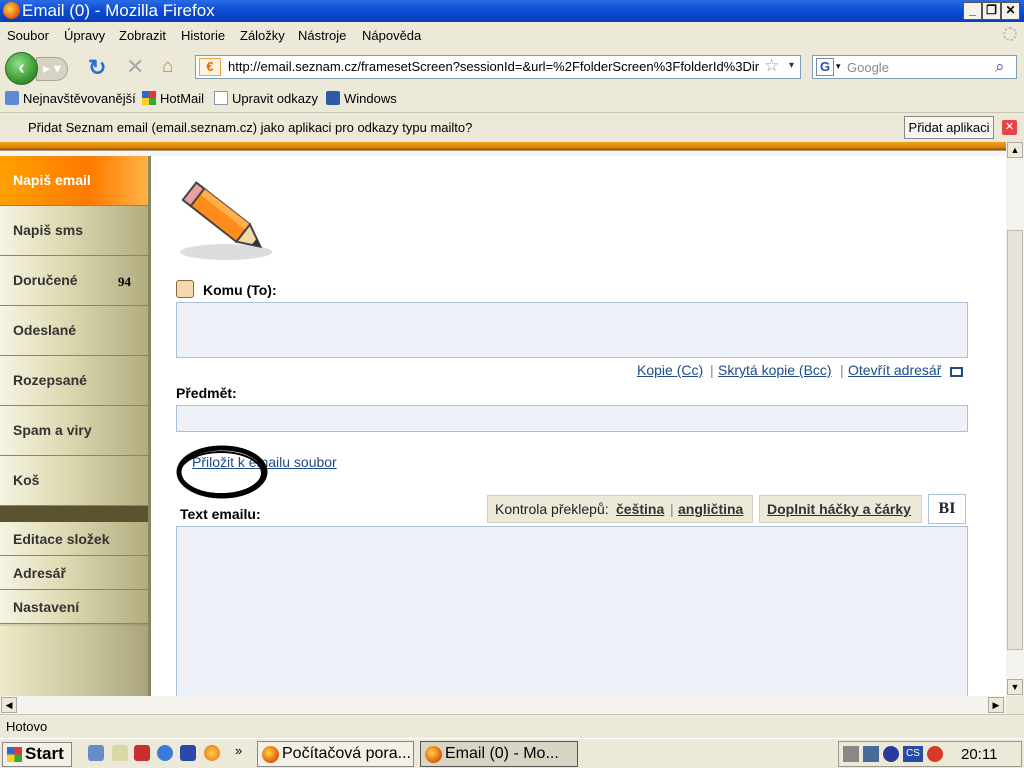 The height and width of the screenshot is (768, 1024). Describe the element at coordinates (37, 754) in the screenshot. I see `start-button: Start` at that location.